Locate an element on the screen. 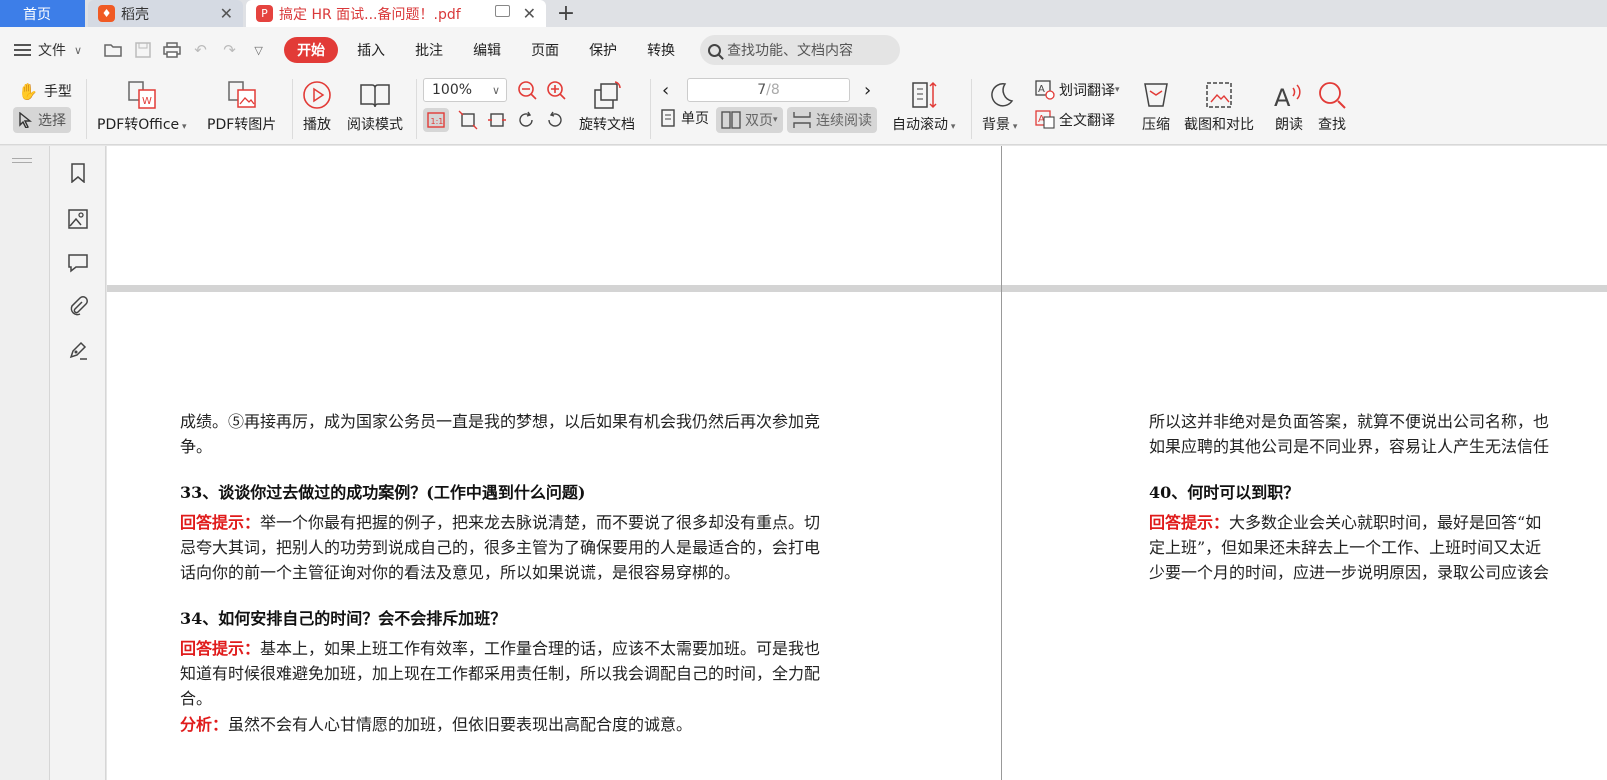 The width and height of the screenshot is (1607, 780). file-menu-label: 文件 is located at coordinates (52, 51).